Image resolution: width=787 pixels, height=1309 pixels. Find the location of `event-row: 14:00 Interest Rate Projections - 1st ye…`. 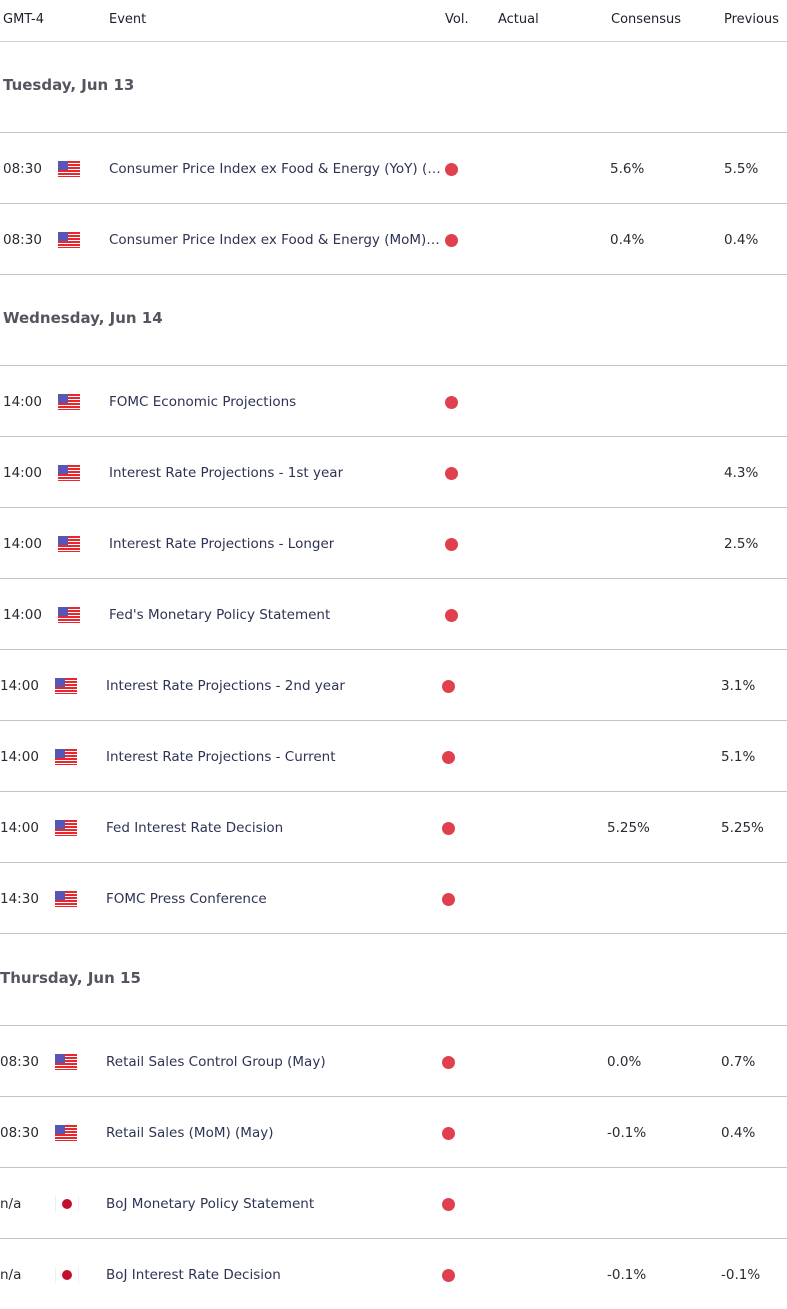

event-row: 14:00 Interest Rate Projections - 1st ye… is located at coordinates (393, 472).